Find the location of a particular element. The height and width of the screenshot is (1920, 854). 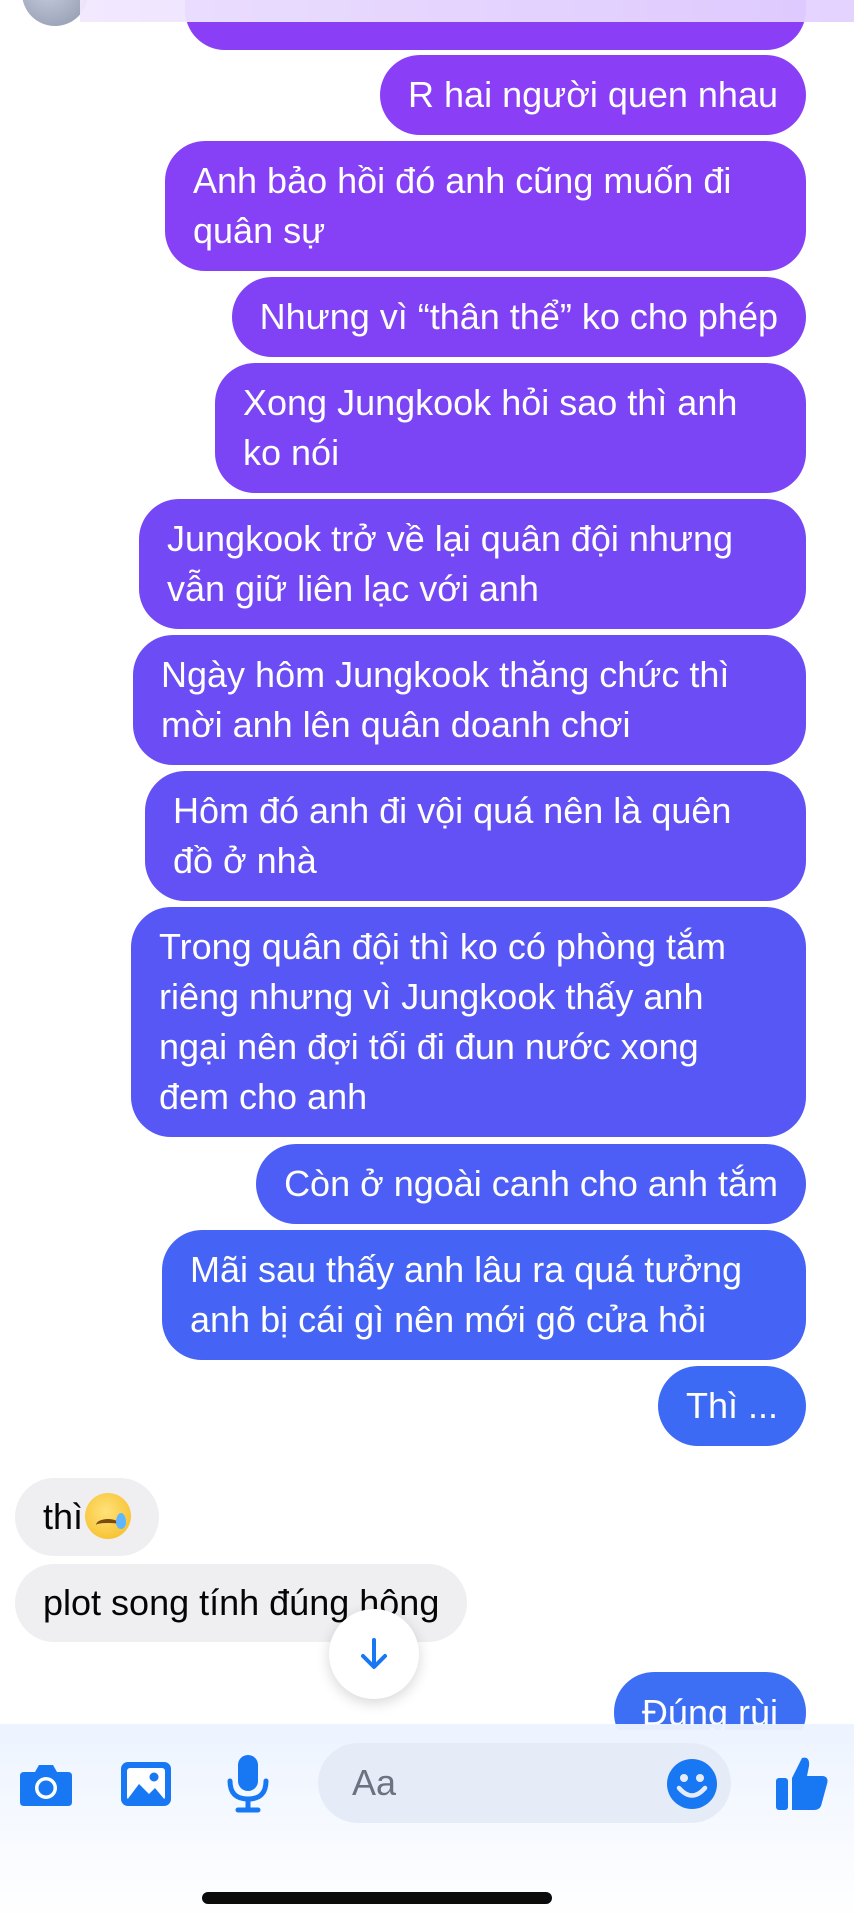

outgoing-message: Anh bảo hồi đó anh cũng muốn đi quân sự is located at coordinates (485, 206).